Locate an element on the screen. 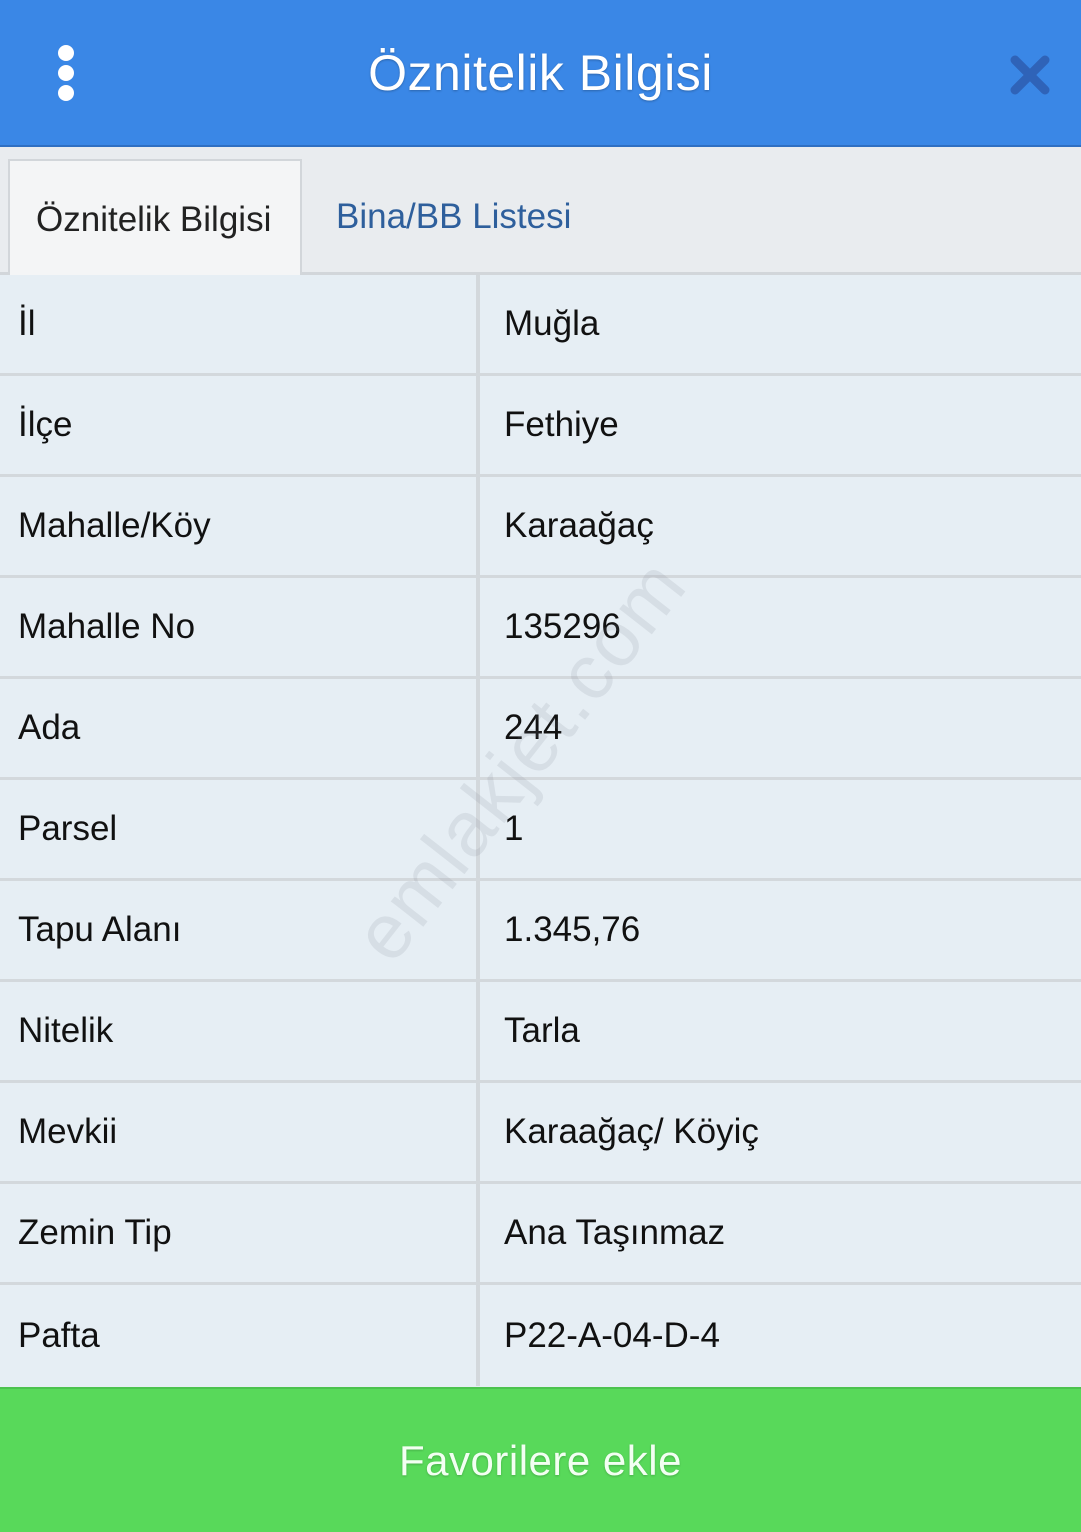  table-row: İl Muğla is located at coordinates (540, 325).